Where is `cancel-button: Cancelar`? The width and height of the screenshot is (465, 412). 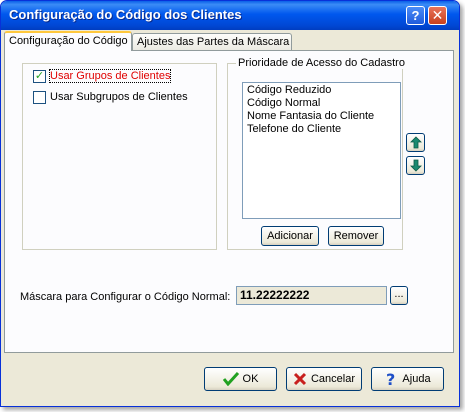
cancel-button: Cancelar is located at coordinates (324, 379).